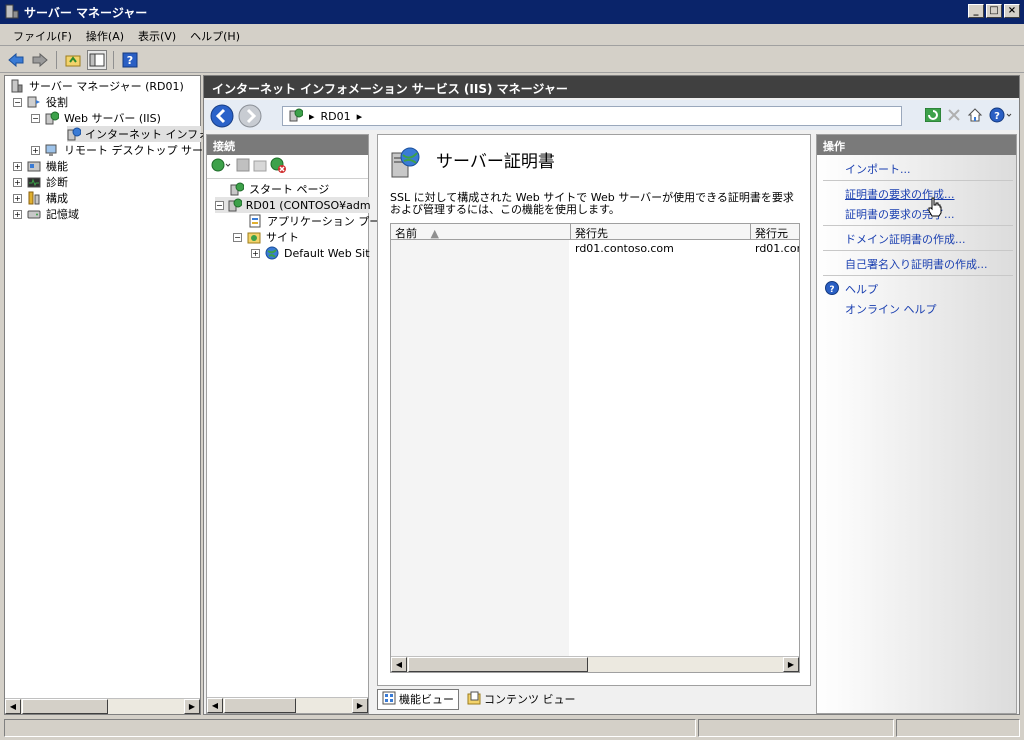 Image resolution: width=1024 pixels, height=740 pixels. I want to click on conn-item-default-site: + Default Web Sit, so click(310, 253).